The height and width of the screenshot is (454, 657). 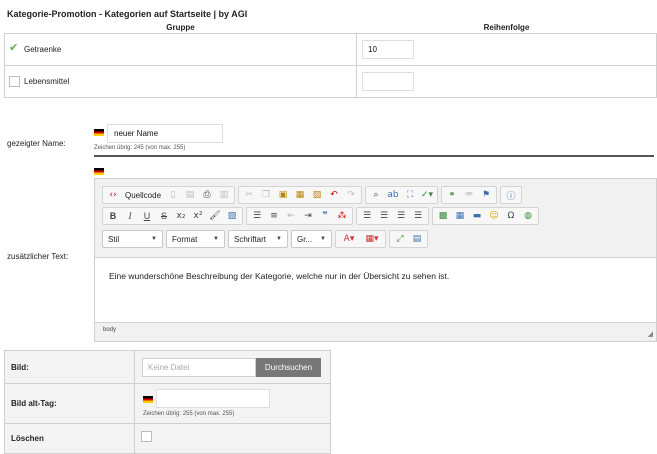 What do you see at coordinates (140, 148) in the screenshot?
I see `name-chars-left: Zeichen übrig: 245 (von max. 255)` at bounding box center [140, 148].